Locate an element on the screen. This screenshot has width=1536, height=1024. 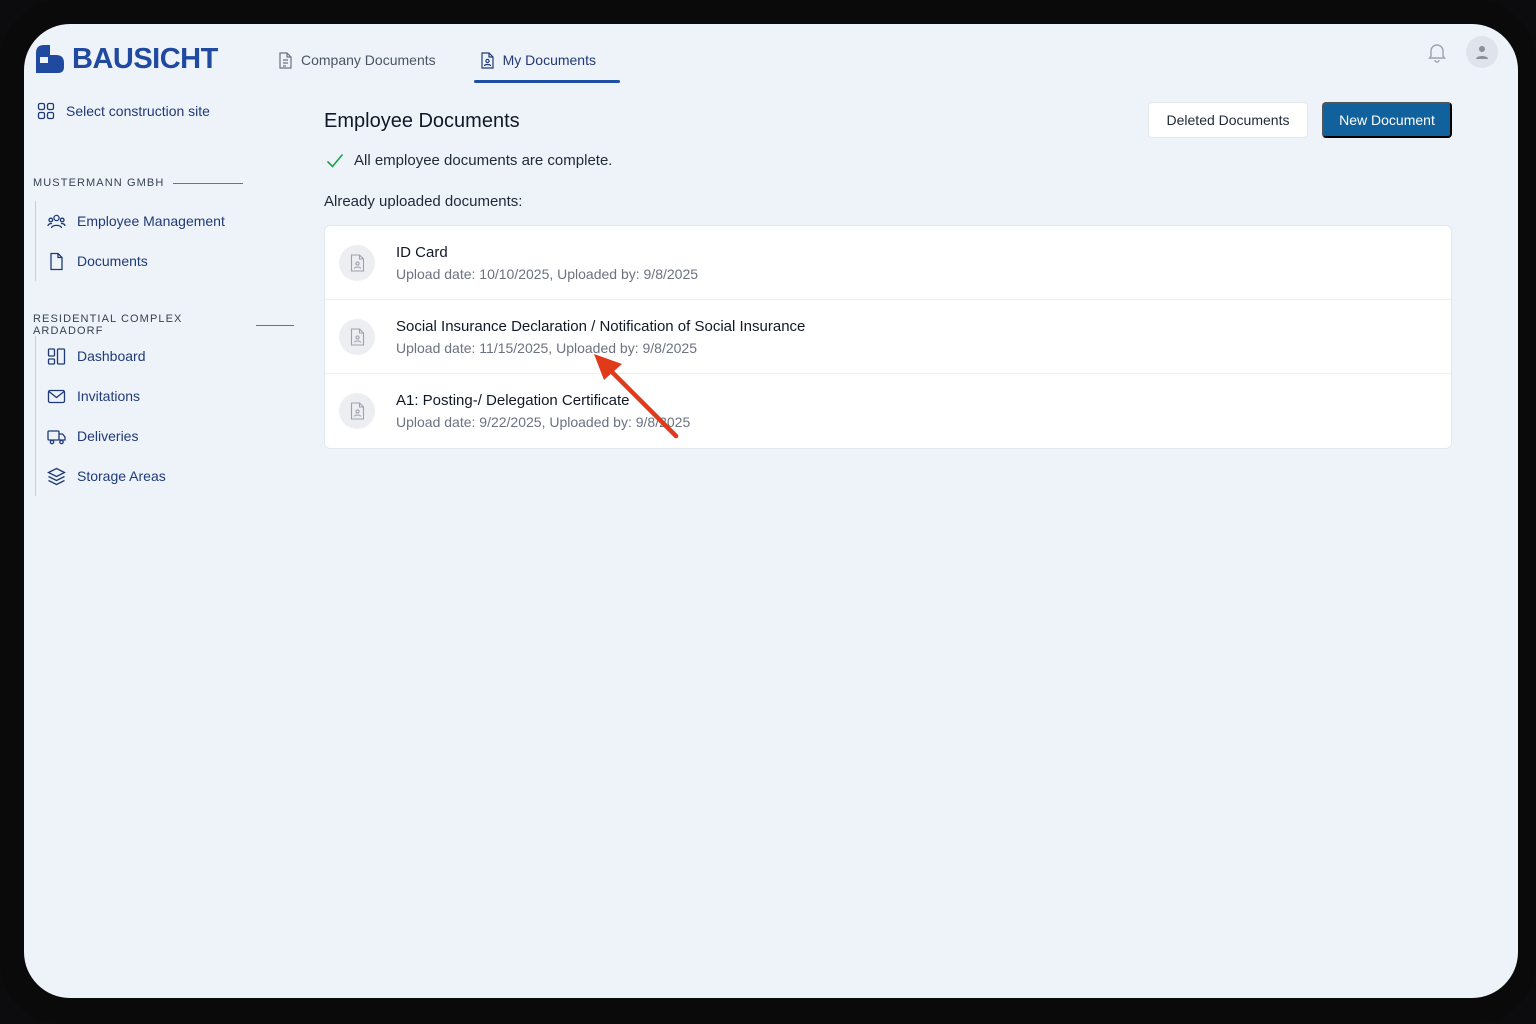
avatar is located at coordinates (1482, 52).